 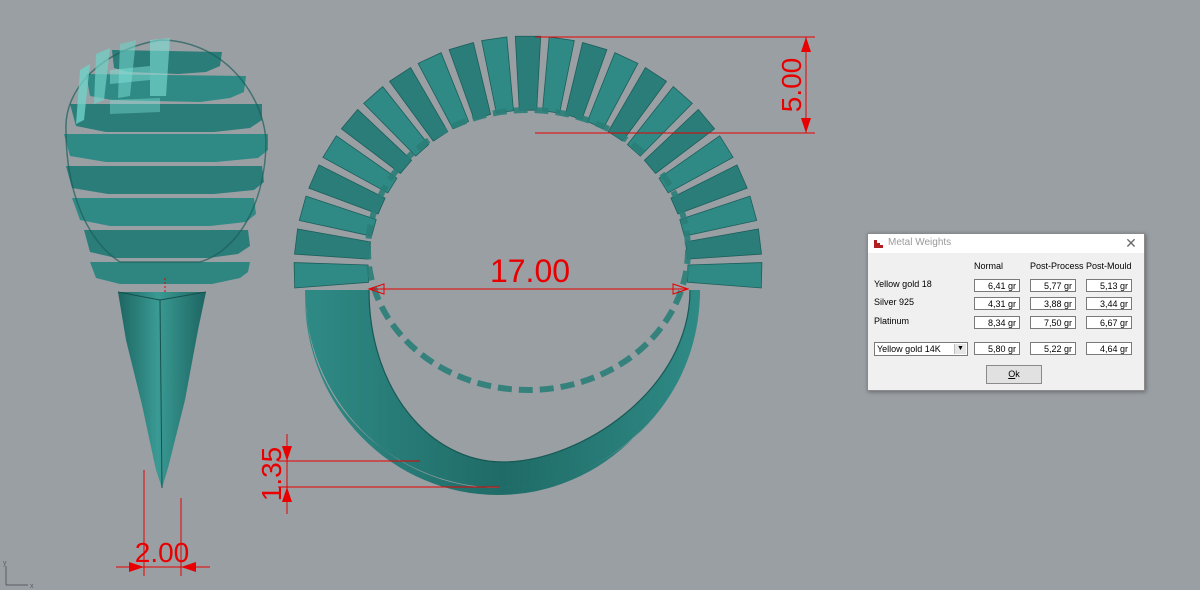 I want to click on weight-field: 4,64 gr, so click(x=1109, y=348).